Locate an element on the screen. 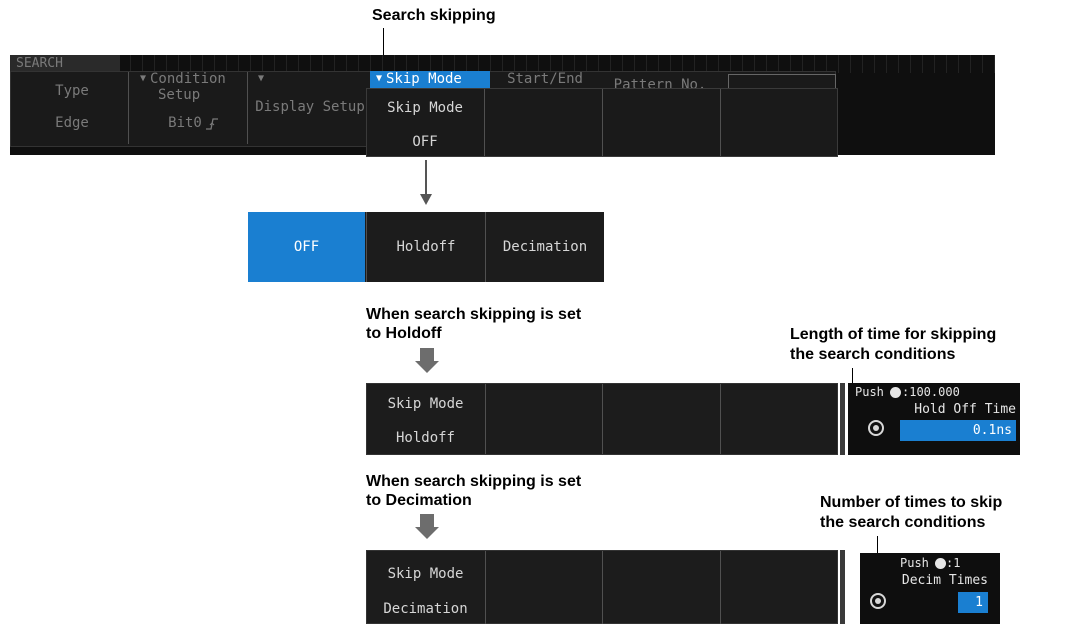  rising-edge-icon is located at coordinates (212, 123).